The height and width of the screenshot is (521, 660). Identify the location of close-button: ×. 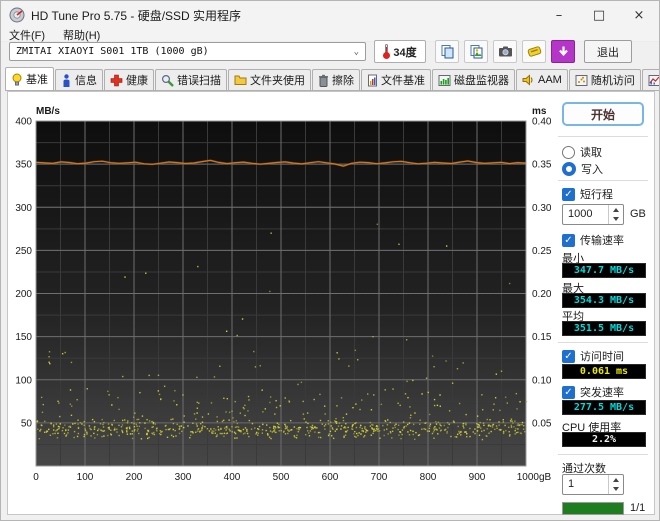
(639, 15).